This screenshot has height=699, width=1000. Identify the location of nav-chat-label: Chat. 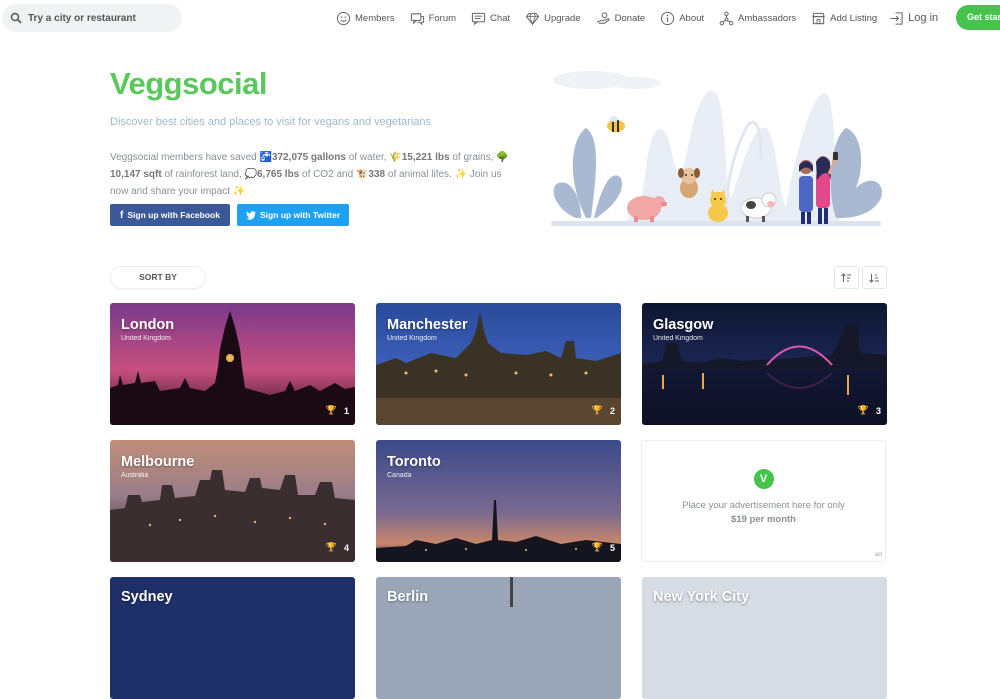
(500, 18).